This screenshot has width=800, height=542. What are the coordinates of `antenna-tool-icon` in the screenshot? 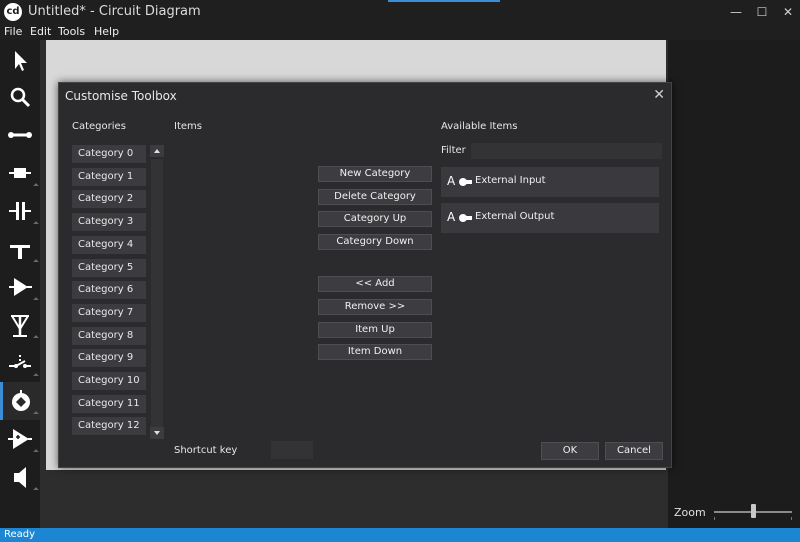 It's located at (20, 326).